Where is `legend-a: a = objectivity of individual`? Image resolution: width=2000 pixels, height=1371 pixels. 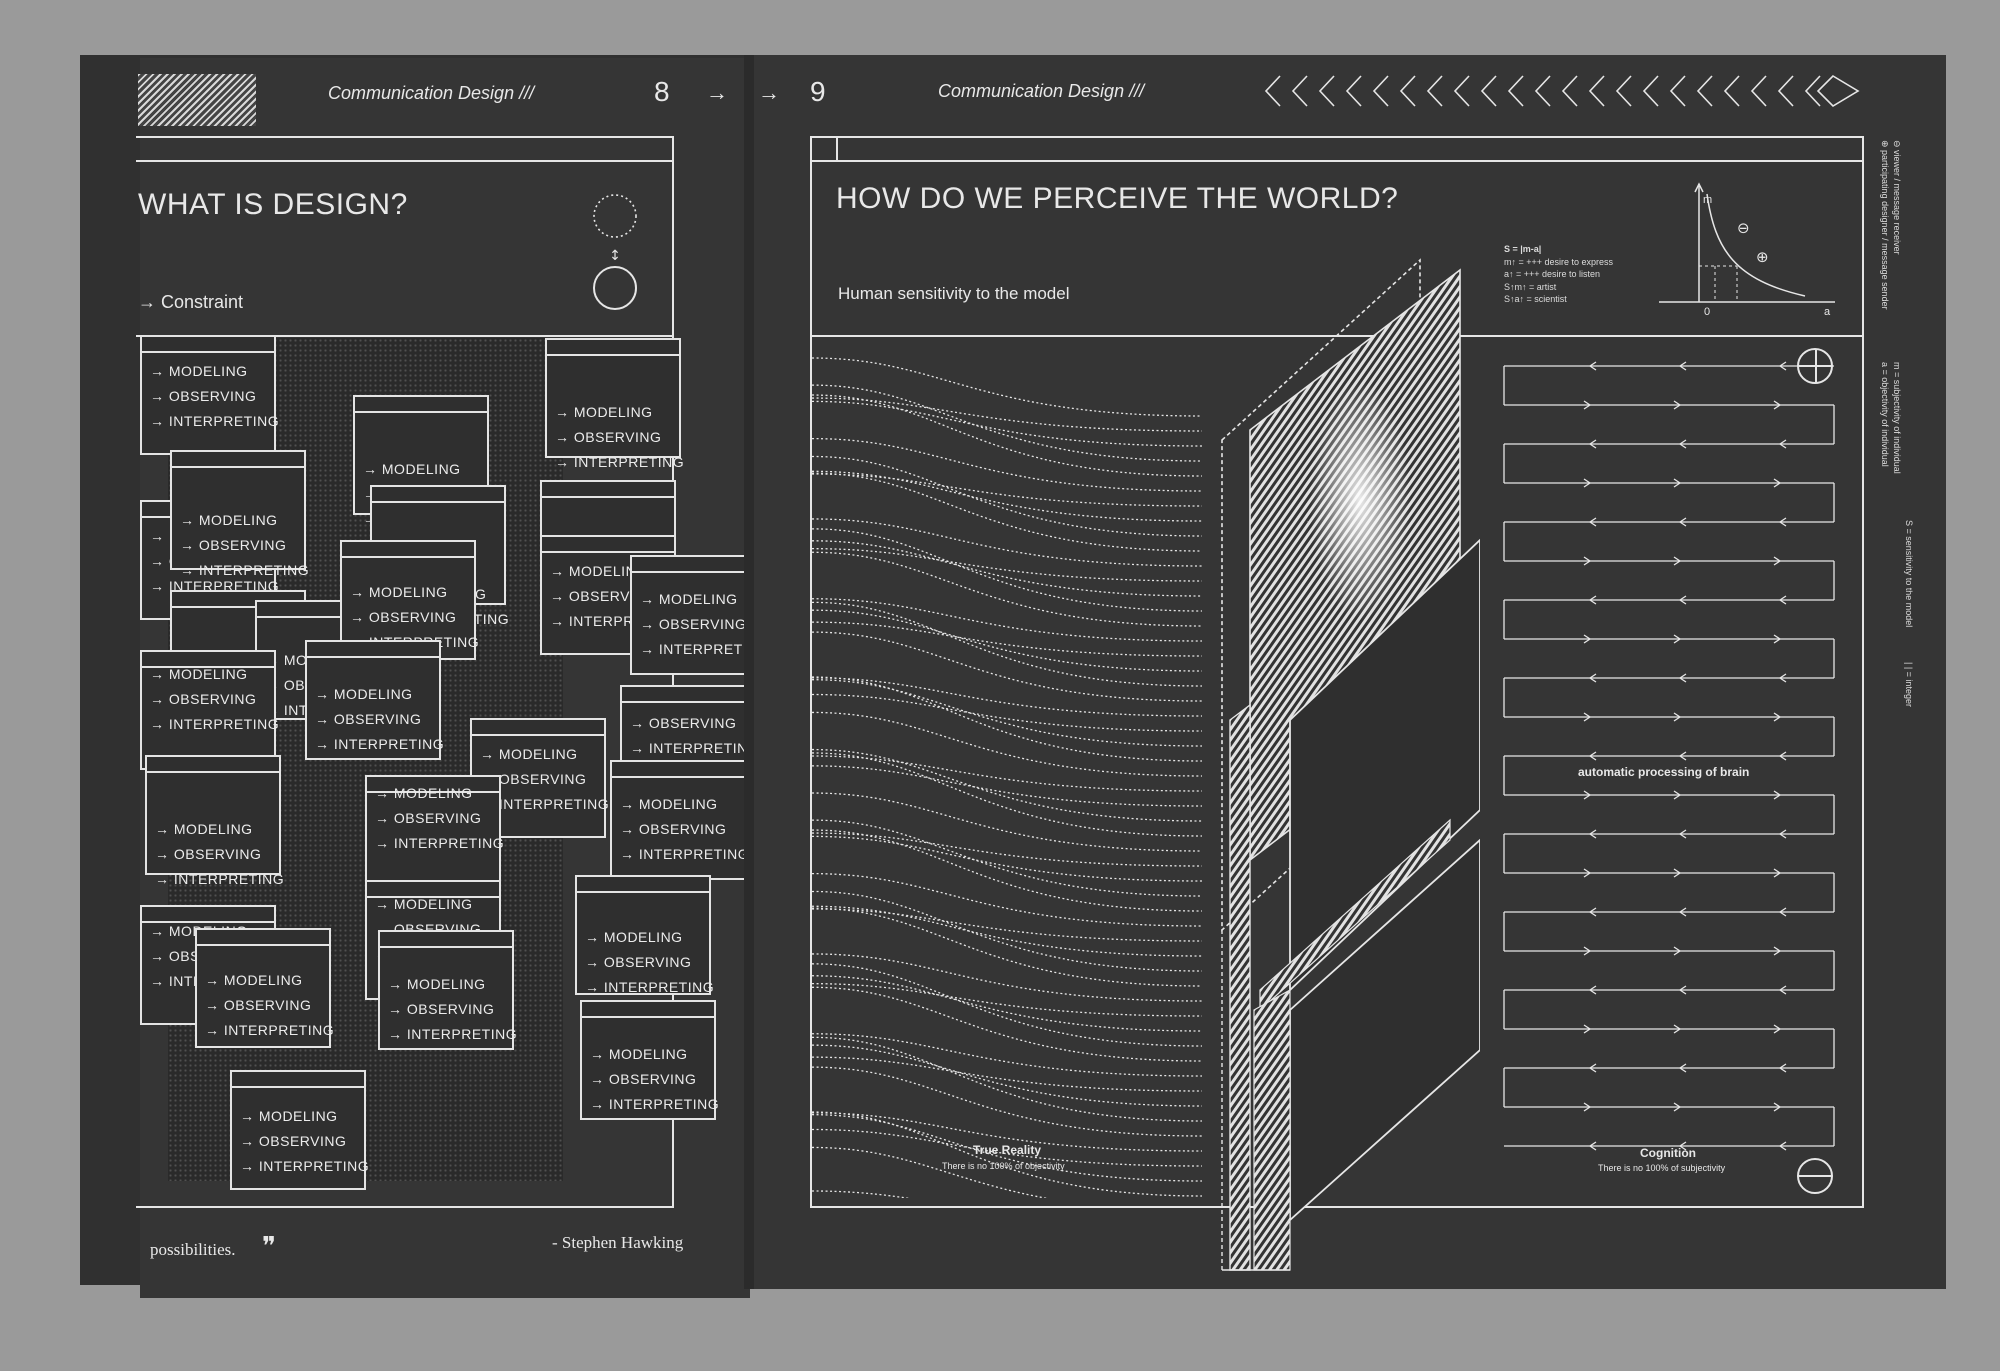
legend-a: a = objectivity of individual is located at coordinates (1885, 414).